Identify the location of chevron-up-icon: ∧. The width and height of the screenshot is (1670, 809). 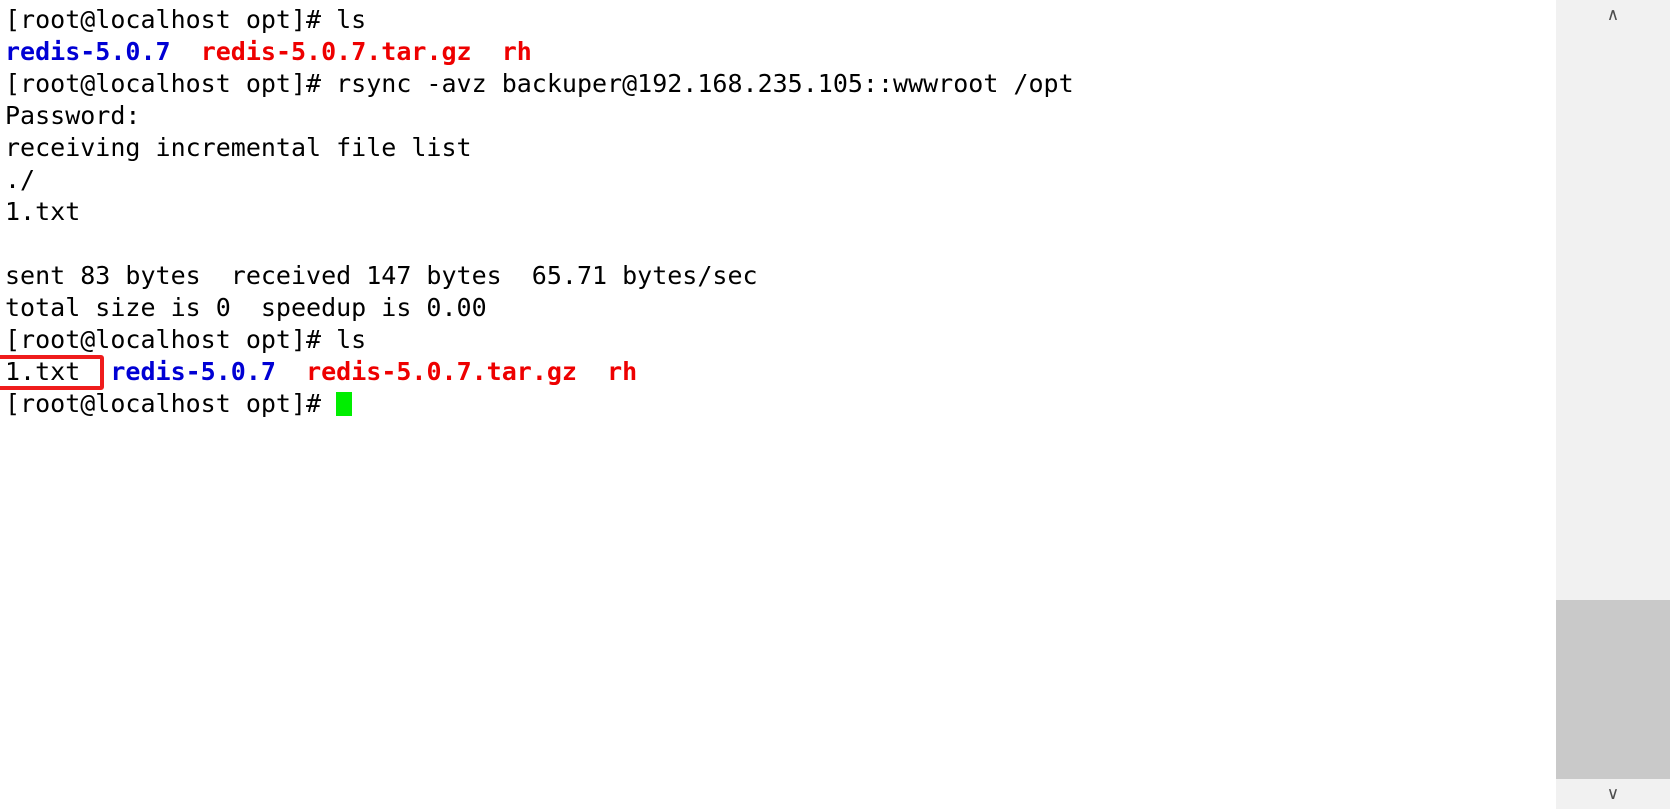
(1613, 14).